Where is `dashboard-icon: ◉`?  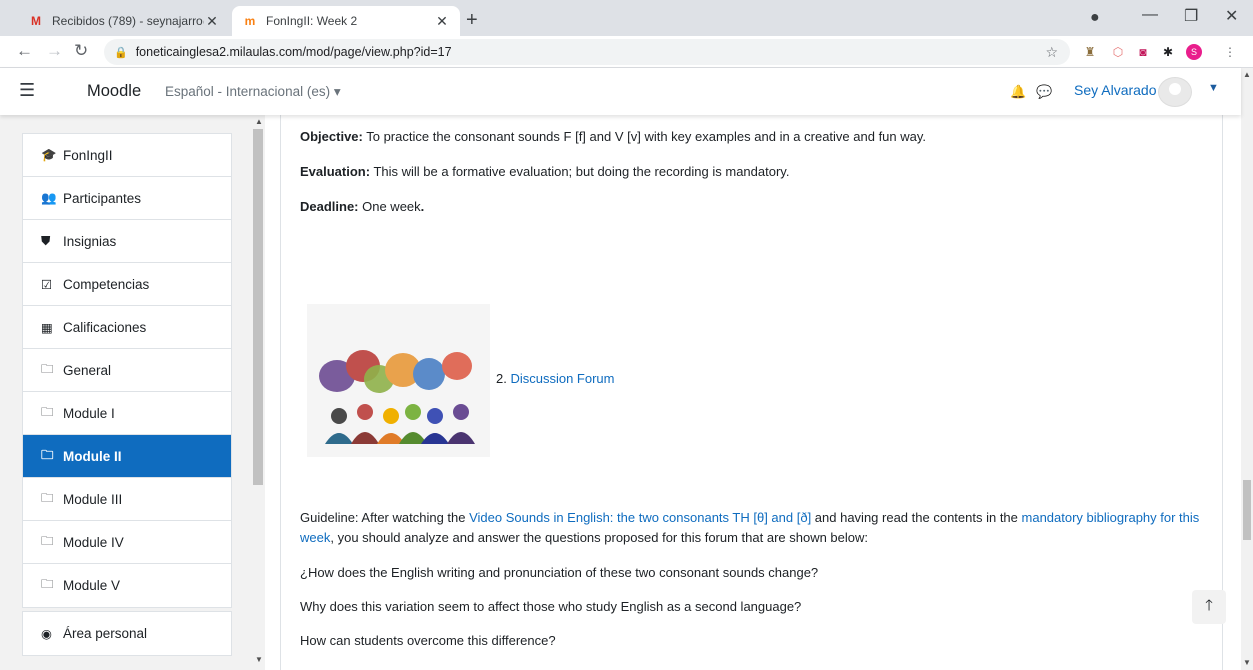
dashboard-icon: ◉ is located at coordinates (46, 634).